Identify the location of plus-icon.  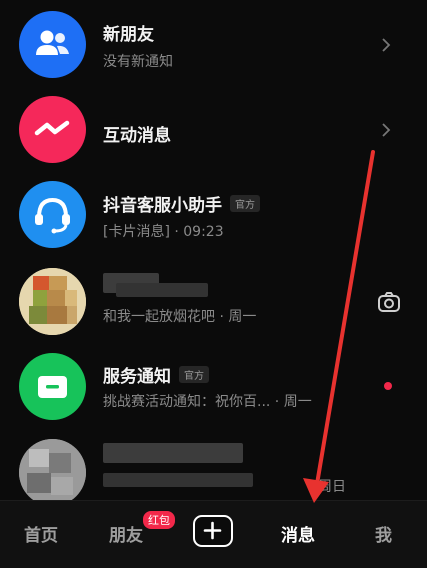
(212, 530).